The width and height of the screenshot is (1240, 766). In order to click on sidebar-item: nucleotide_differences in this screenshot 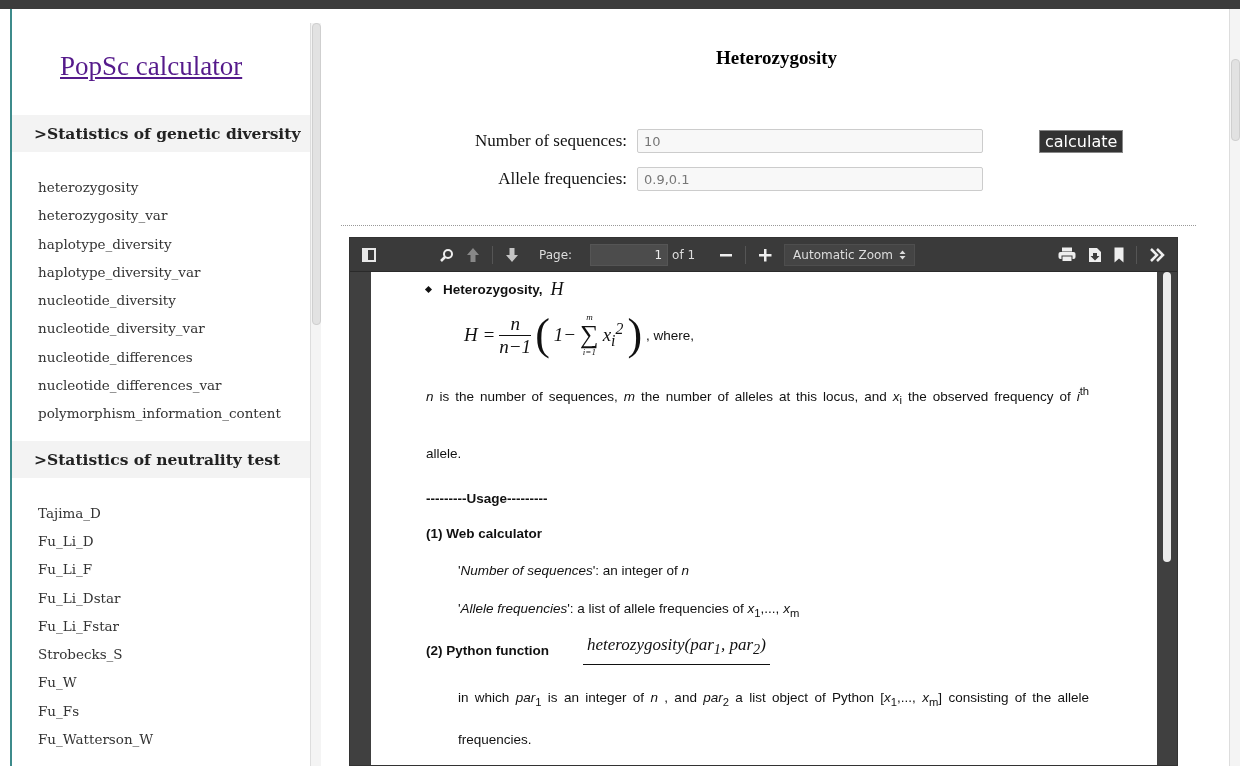, I will do `click(174, 357)`.